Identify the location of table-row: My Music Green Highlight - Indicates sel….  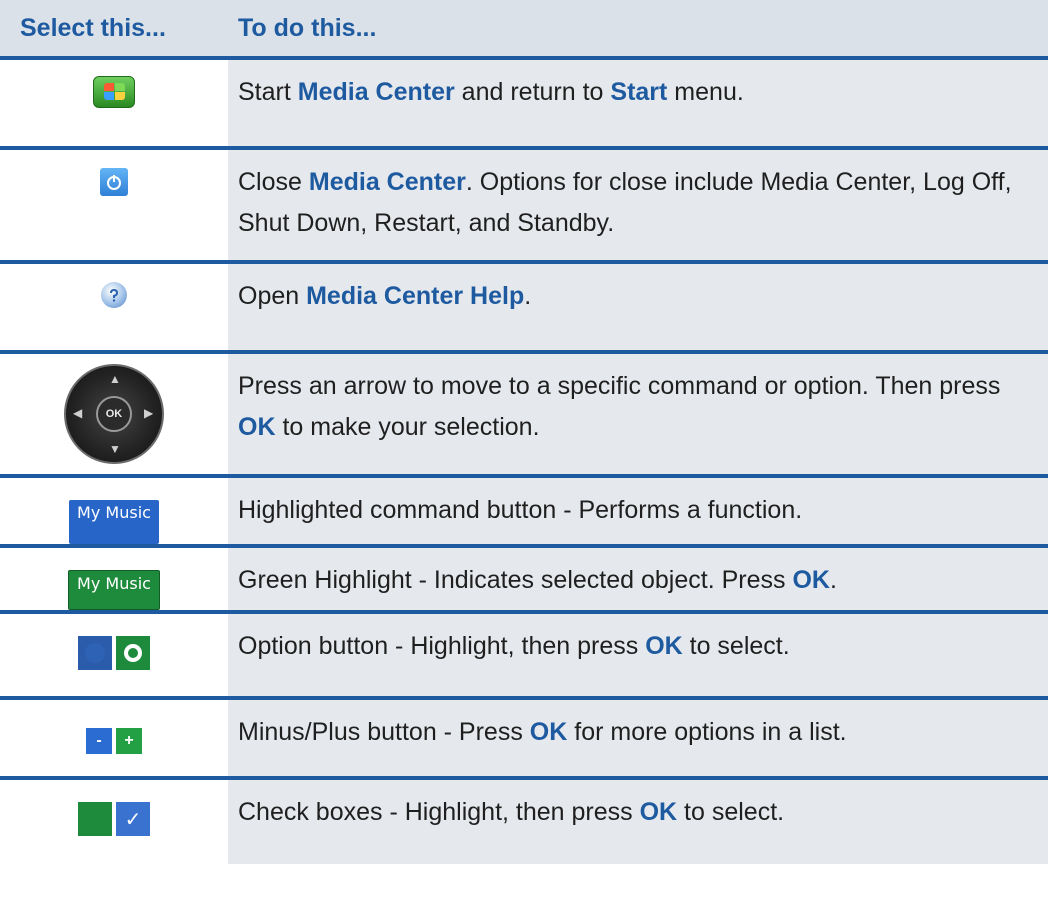
(524, 581).